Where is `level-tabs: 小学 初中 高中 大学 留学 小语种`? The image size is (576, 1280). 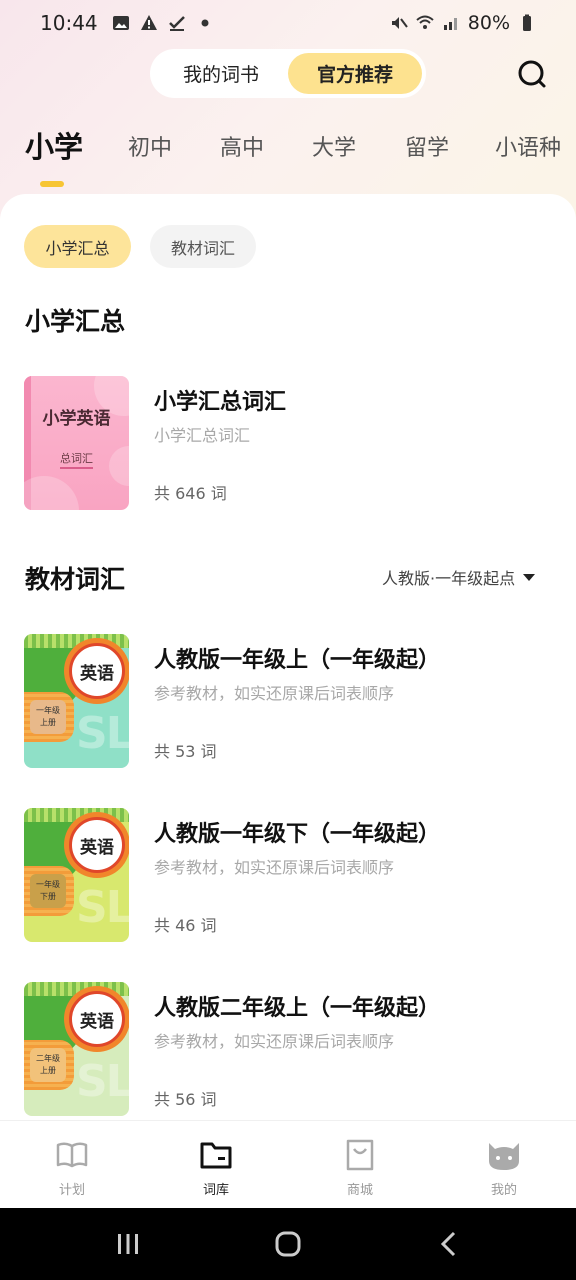
level-tabs: 小学 初中 高中 大学 留学 小语种 is located at coordinates (288, 160).